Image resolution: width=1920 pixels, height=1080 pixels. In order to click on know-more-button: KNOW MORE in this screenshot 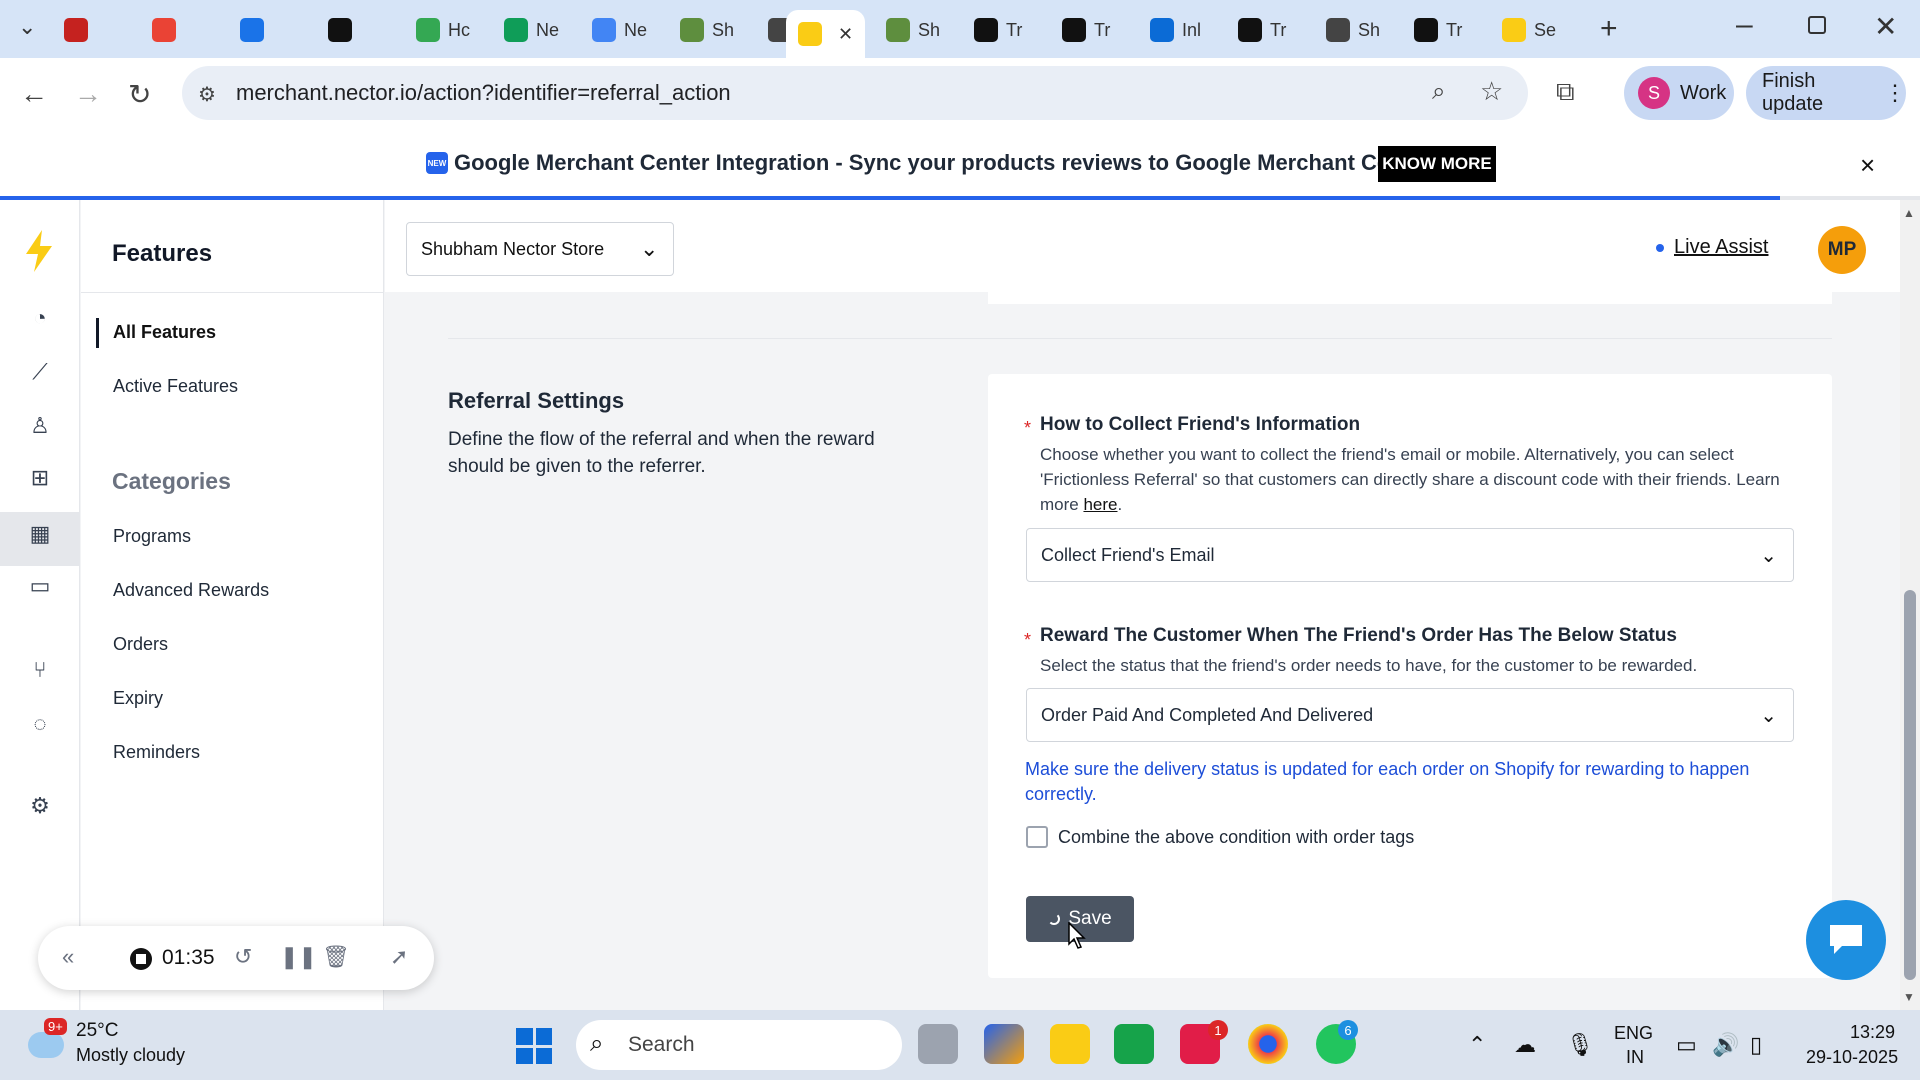, I will do `click(1437, 164)`.